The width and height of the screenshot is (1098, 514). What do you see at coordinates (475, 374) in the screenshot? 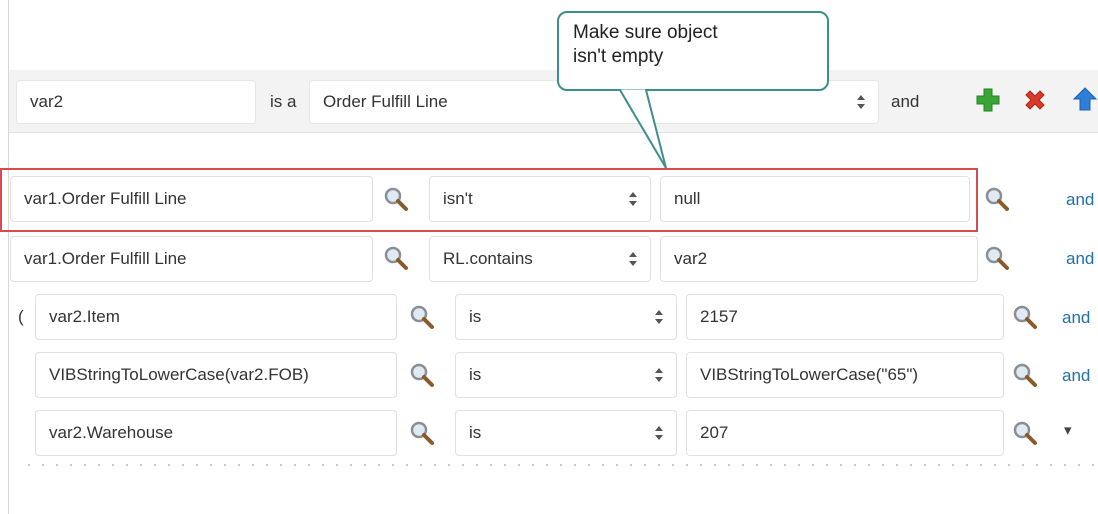
I see `condition-4-operator-value: is` at bounding box center [475, 374].